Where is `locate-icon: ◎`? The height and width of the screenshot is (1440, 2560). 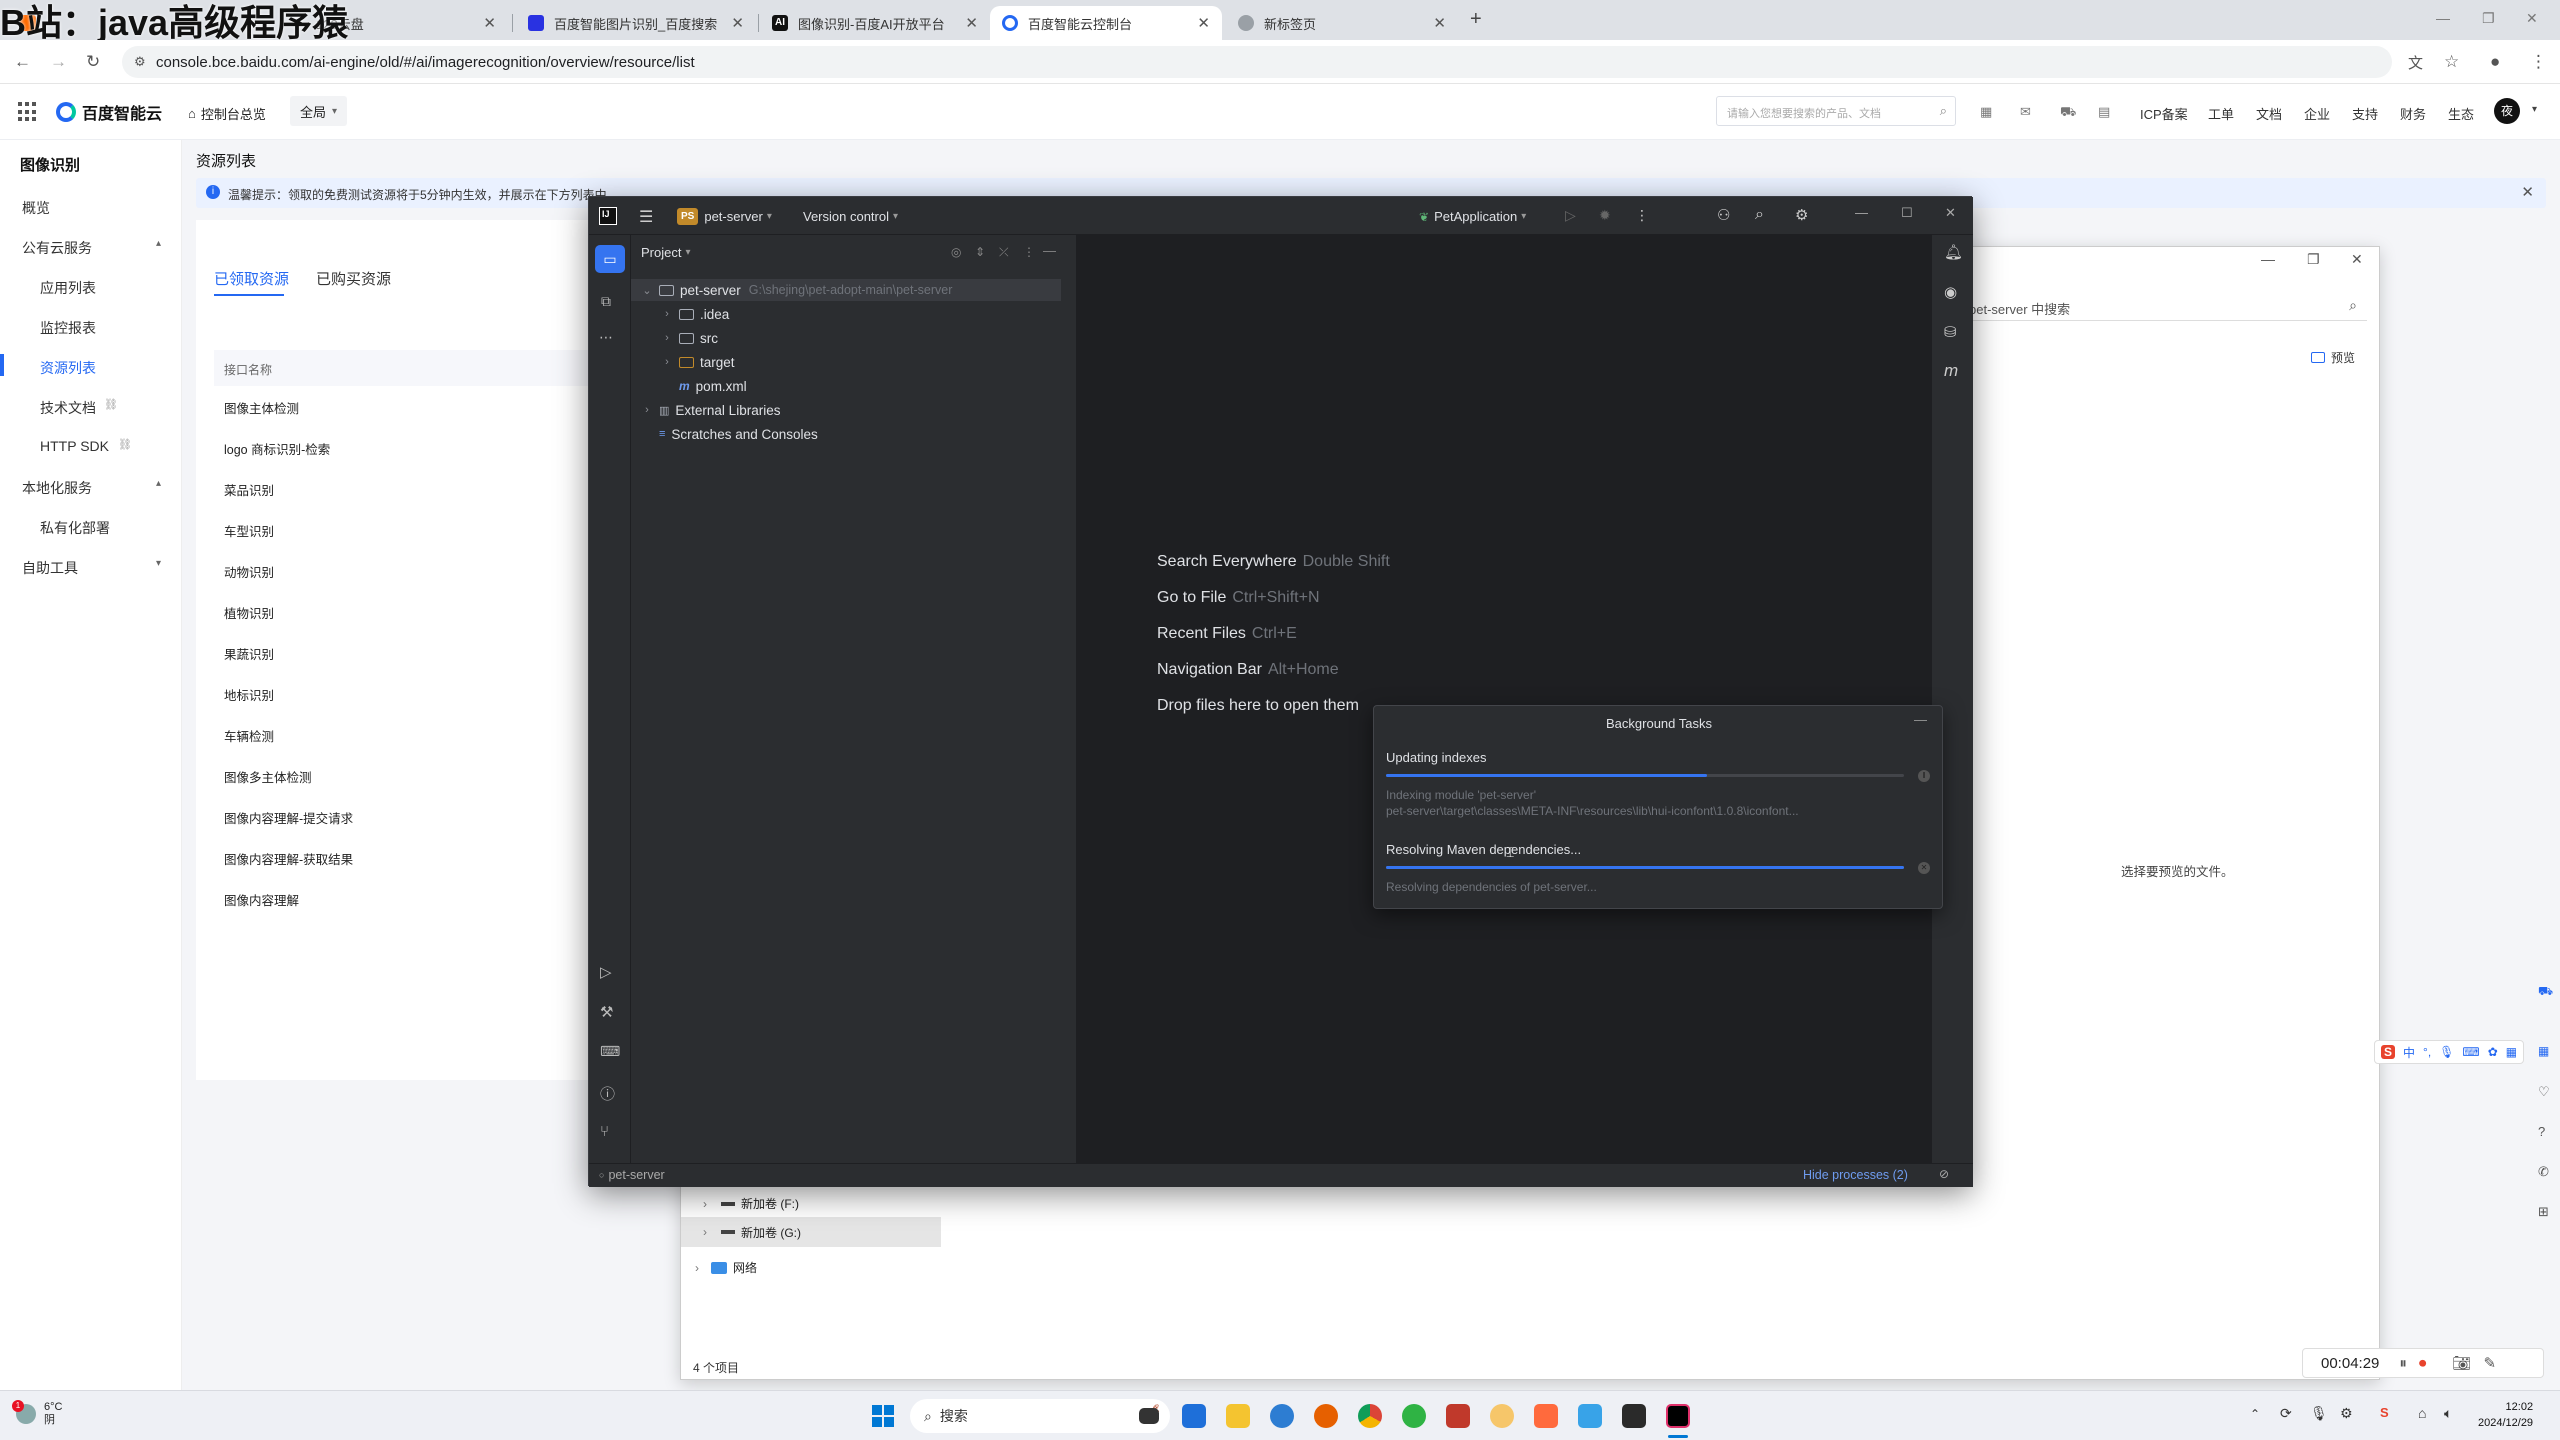
locate-icon: ◎ is located at coordinates (956, 252).